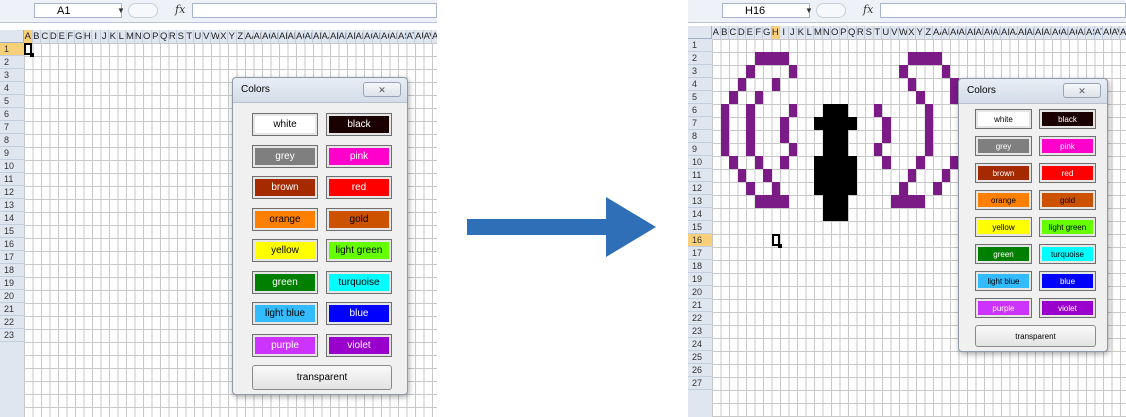 Image resolution: width=1126 pixels, height=417 pixels. I want to click on row-header-21: 21, so click(700, 305).